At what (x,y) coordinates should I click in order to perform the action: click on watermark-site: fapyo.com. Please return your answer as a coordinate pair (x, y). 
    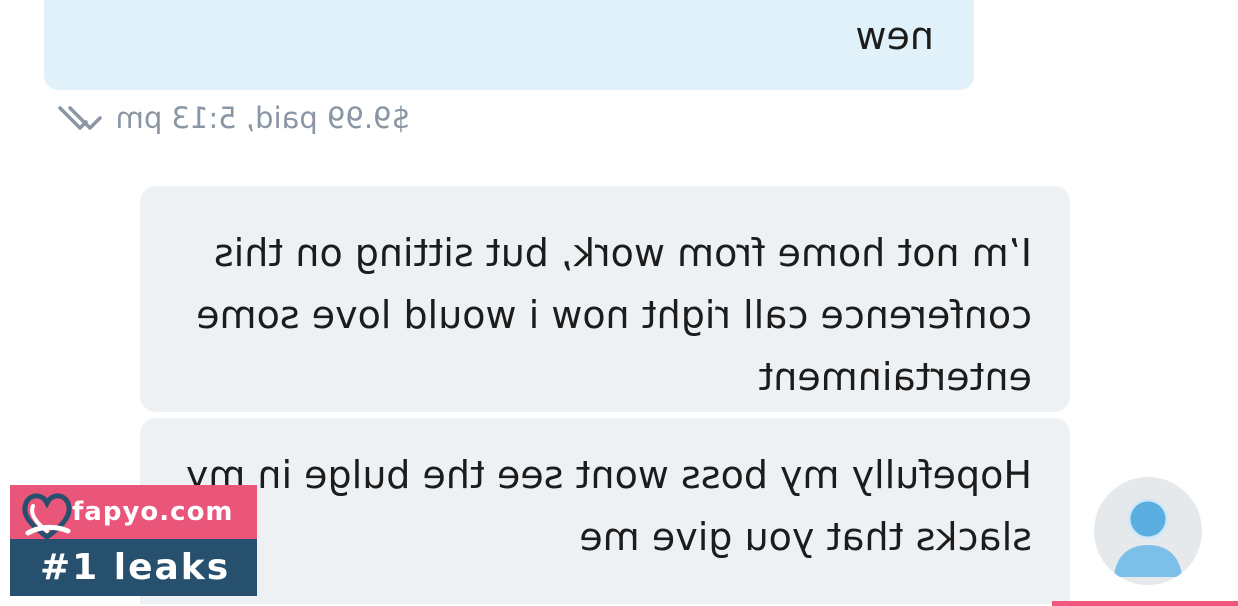
    Looking at the image, I should click on (153, 512).